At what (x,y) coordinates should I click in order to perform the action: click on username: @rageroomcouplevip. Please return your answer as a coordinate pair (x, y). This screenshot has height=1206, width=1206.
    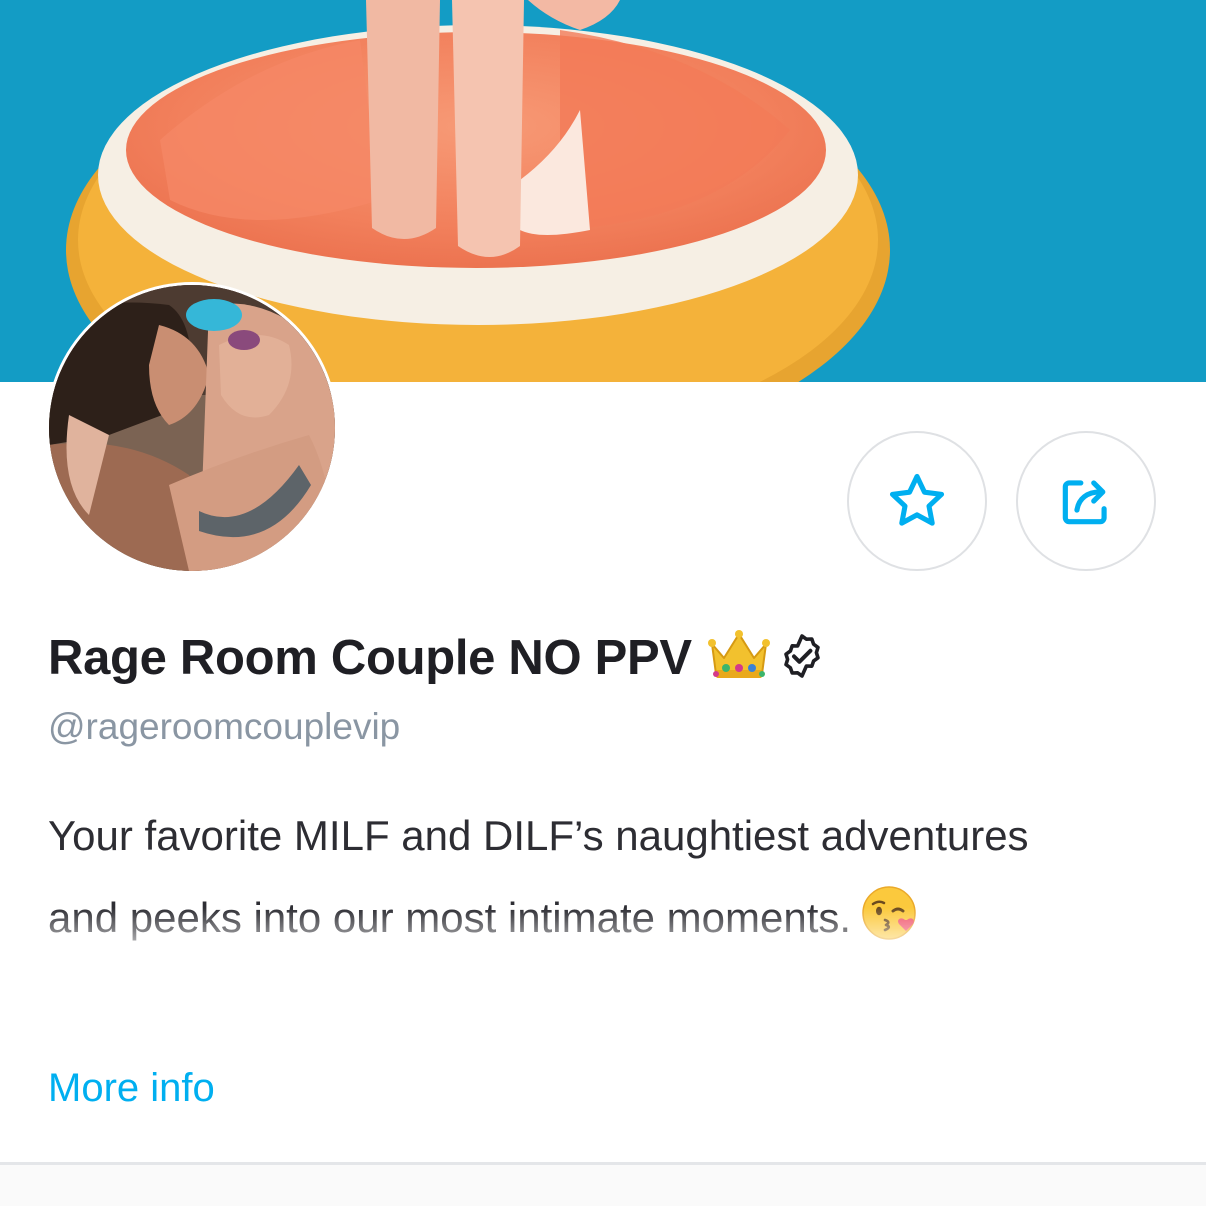
    Looking at the image, I should click on (224, 726).